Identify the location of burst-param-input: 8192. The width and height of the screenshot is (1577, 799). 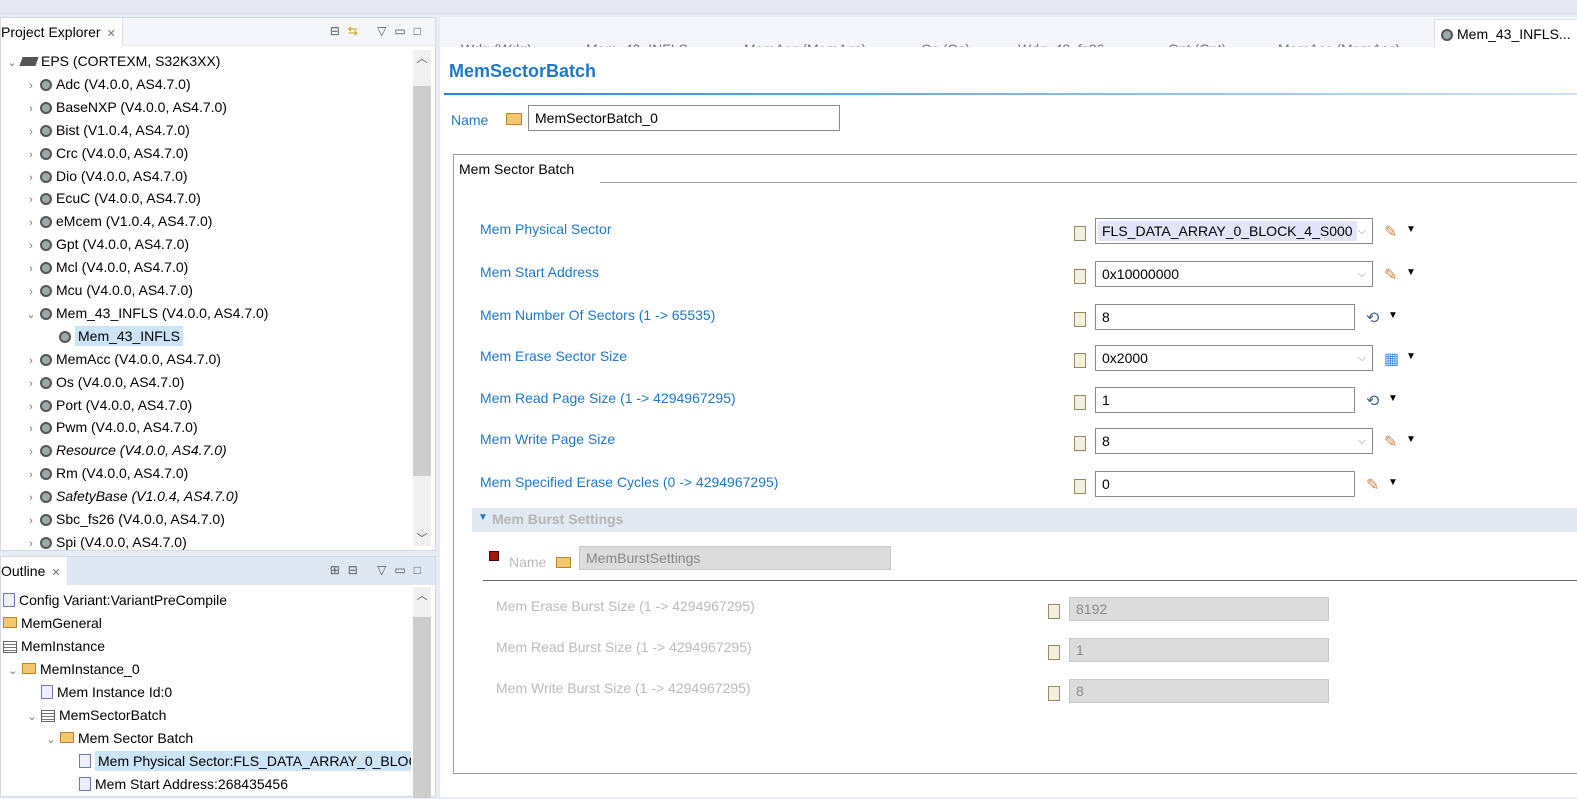
(1199, 609).